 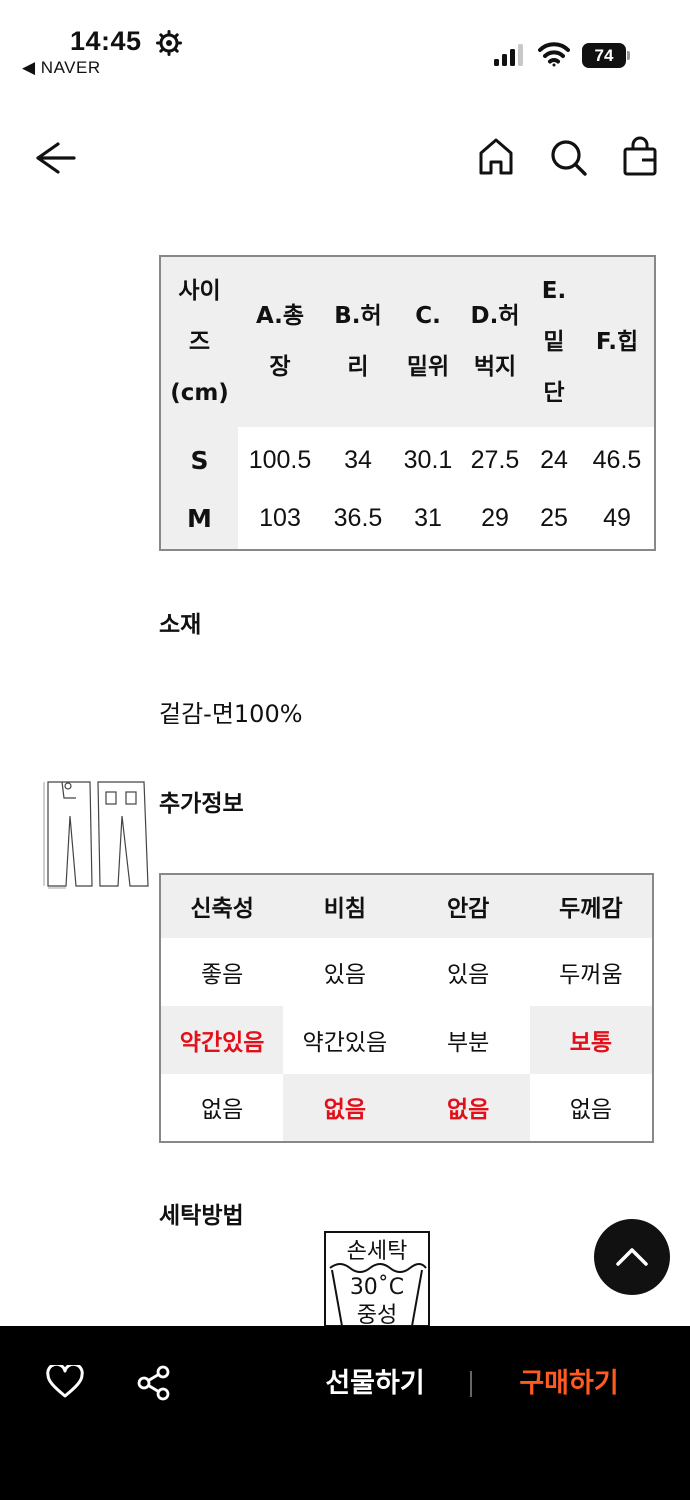 I want to click on bottom-action-bar: 선물하기 구매하기, so click(x=345, y=1413).